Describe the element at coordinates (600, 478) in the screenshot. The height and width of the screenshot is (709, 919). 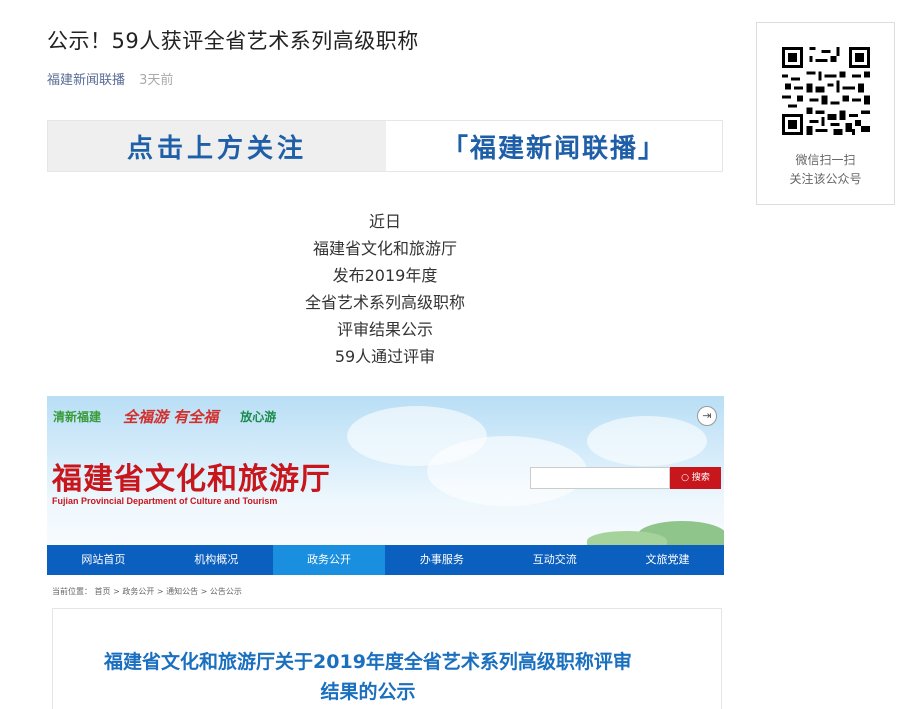
I see `site-search-input` at that location.